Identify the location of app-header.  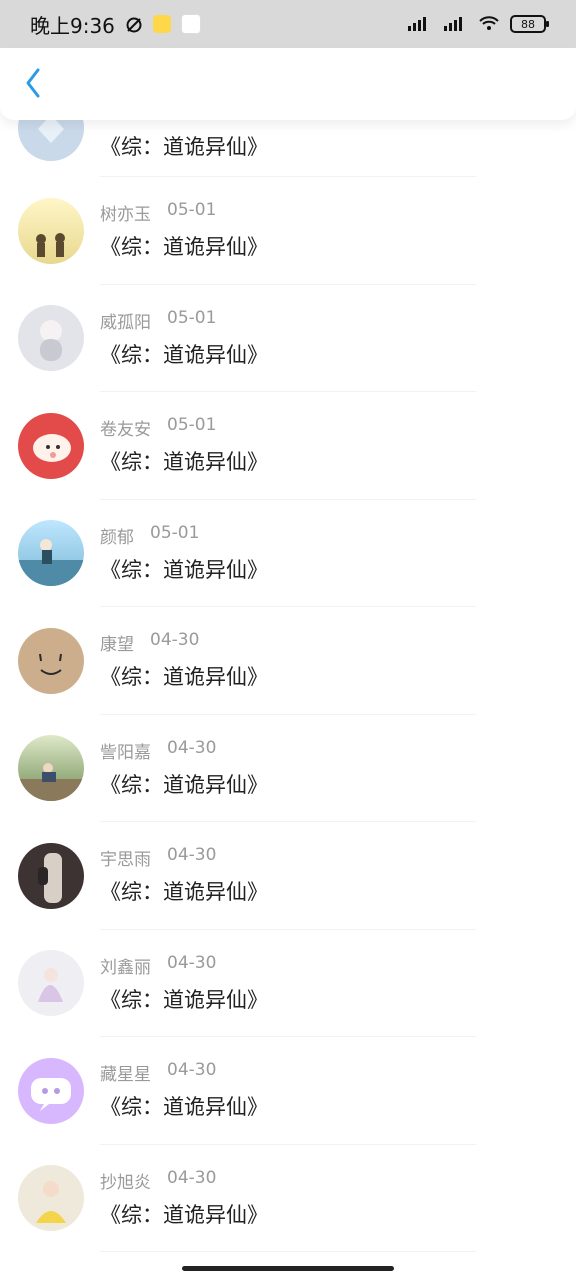
(288, 84).